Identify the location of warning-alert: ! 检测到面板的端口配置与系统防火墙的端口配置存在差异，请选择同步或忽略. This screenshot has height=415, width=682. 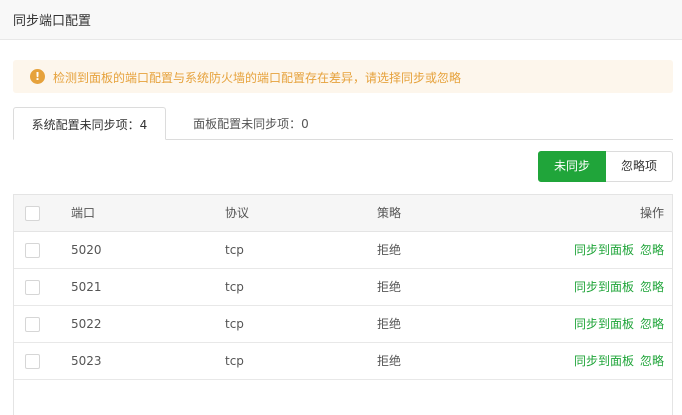
(343, 76).